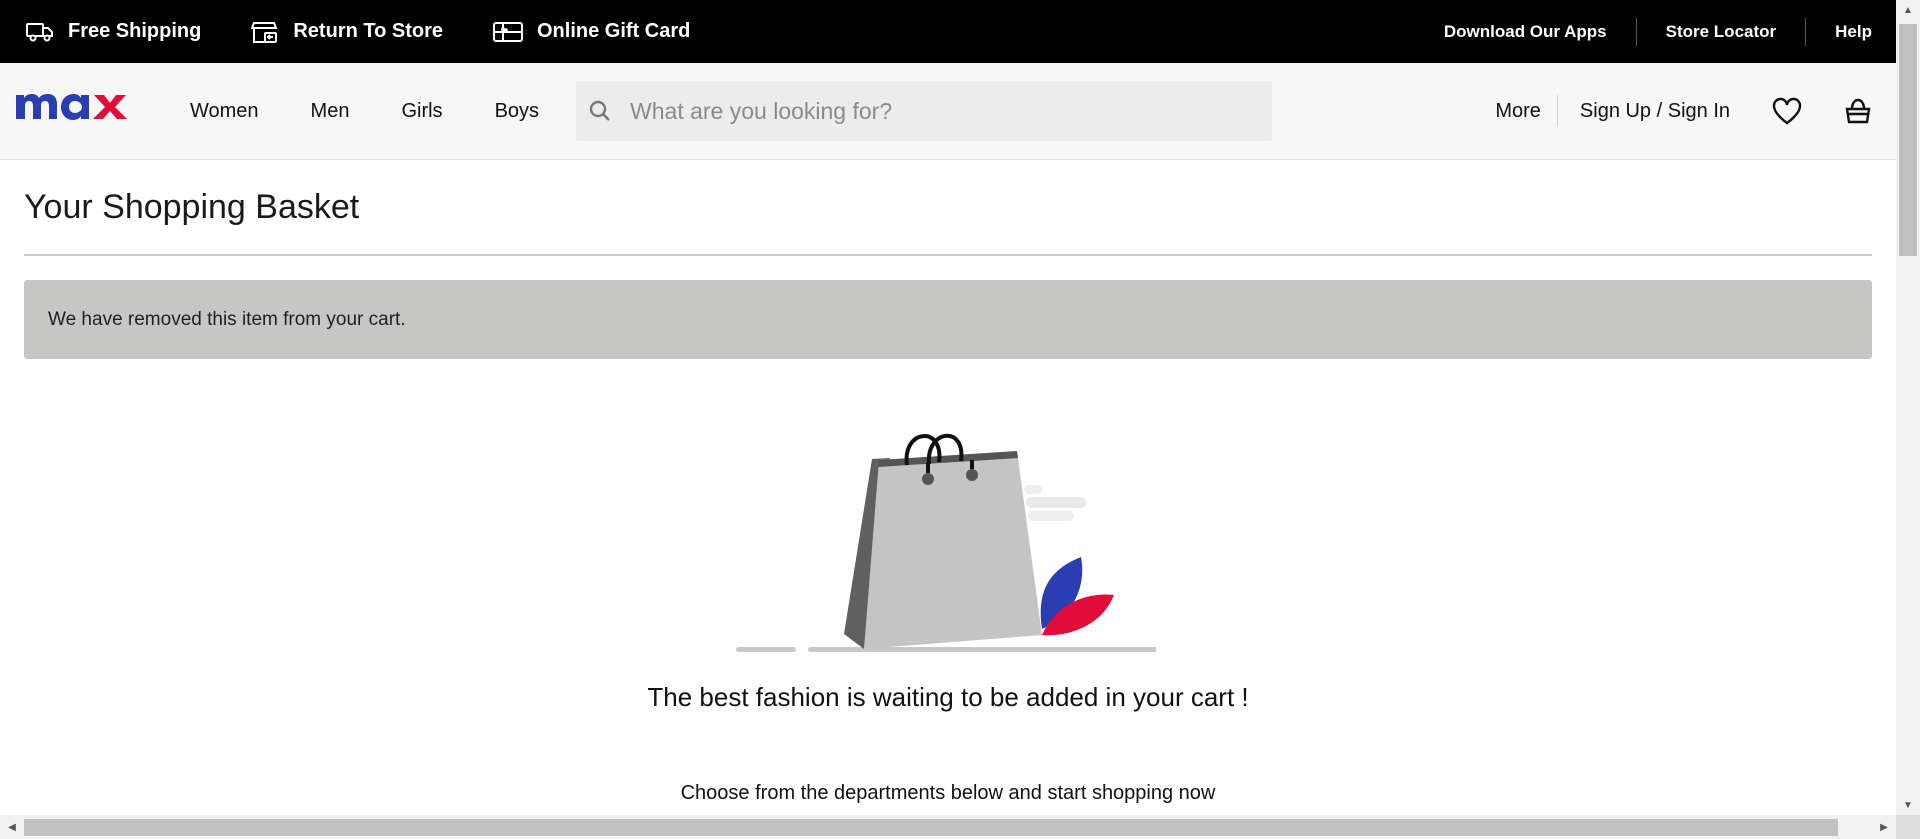 Image resolution: width=1920 pixels, height=839 pixels. I want to click on search-icon, so click(600, 111).